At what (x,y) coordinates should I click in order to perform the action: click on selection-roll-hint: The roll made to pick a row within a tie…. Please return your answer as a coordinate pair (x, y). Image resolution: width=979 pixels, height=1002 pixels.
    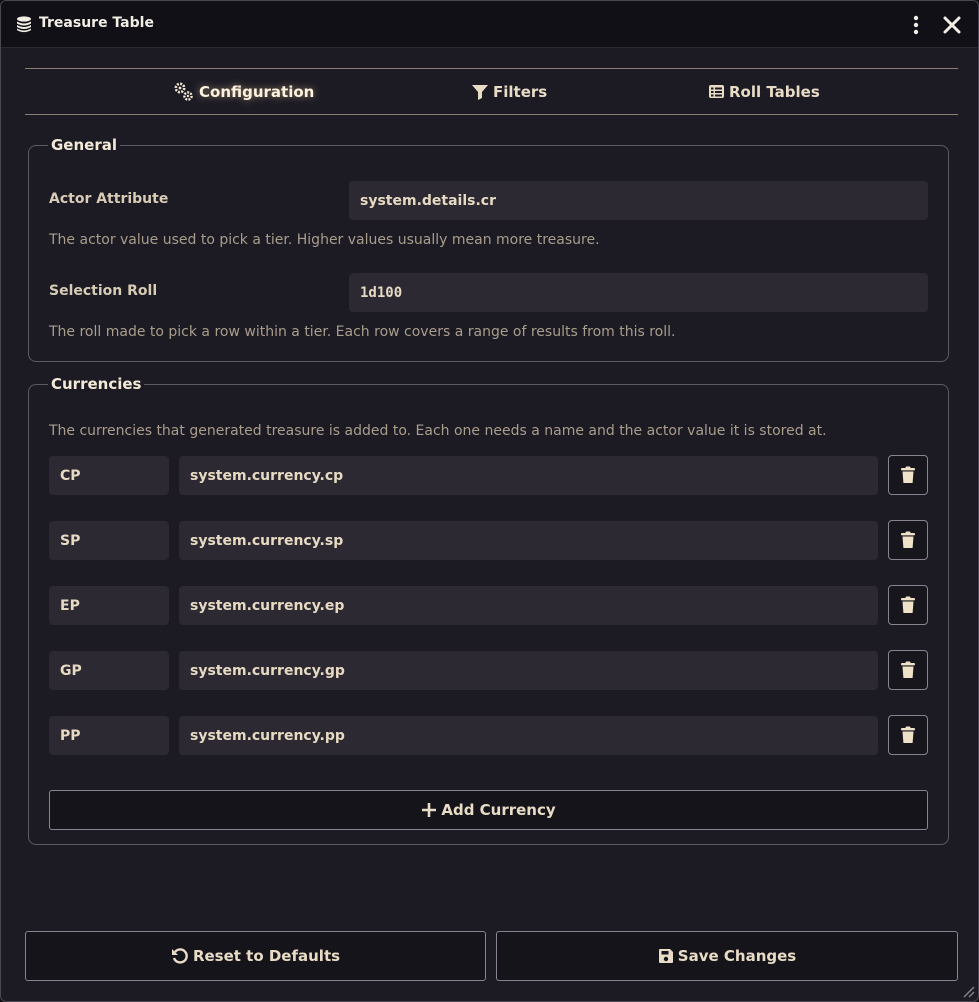
    Looking at the image, I should click on (362, 332).